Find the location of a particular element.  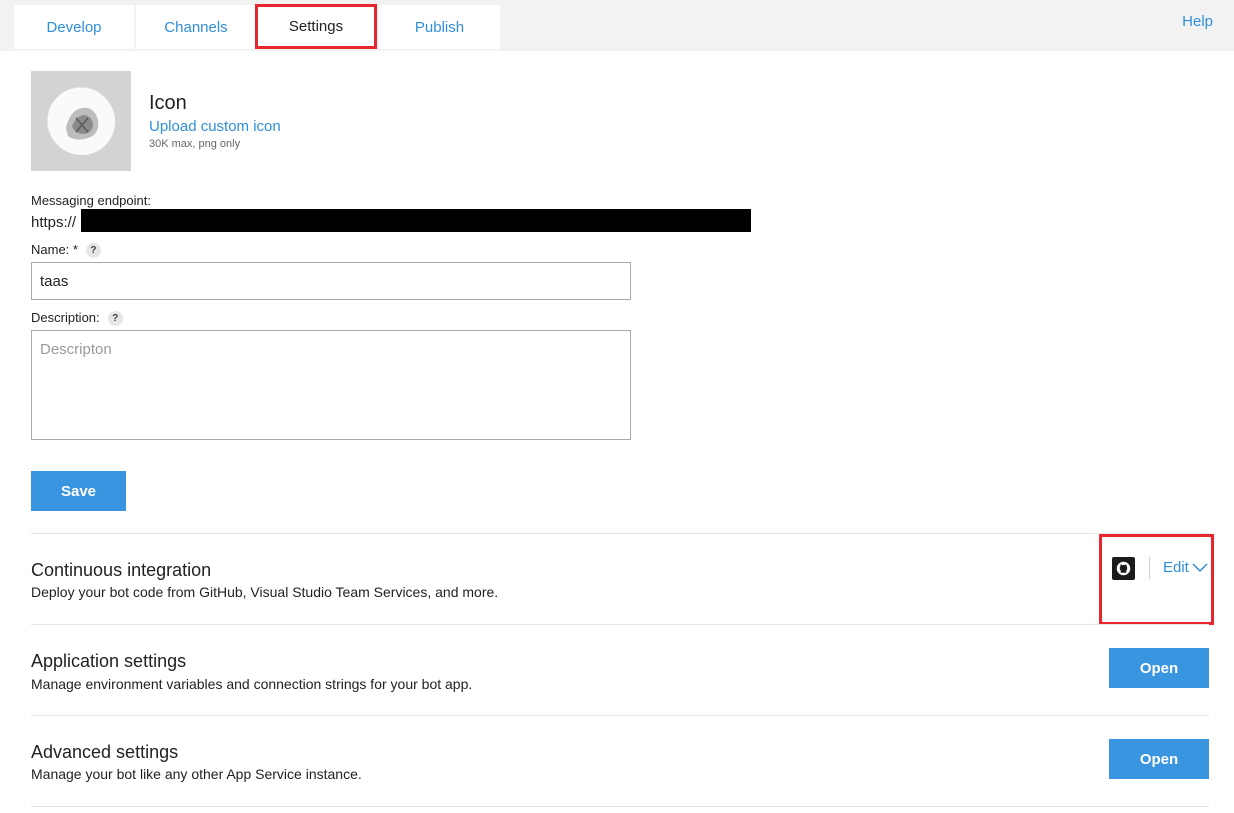

tab-develop: Develop is located at coordinates (74, 27).